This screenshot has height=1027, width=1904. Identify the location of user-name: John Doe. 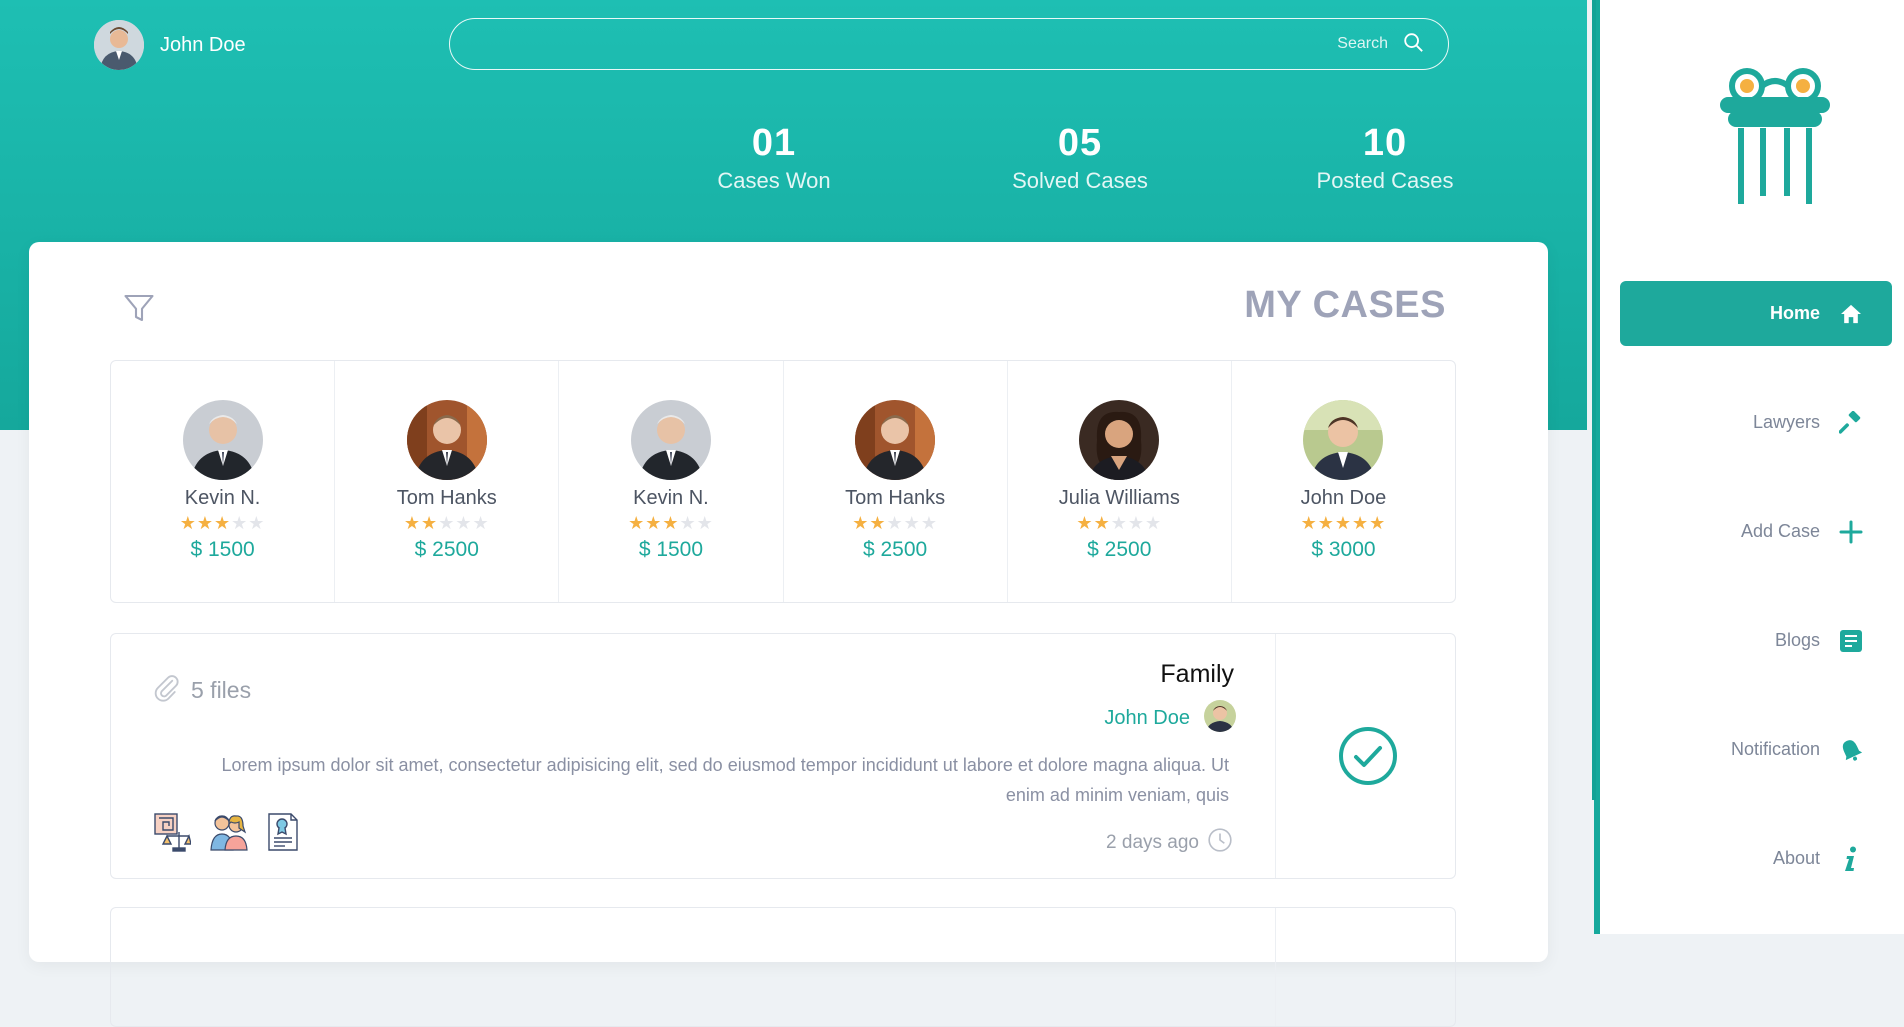
(203, 45).